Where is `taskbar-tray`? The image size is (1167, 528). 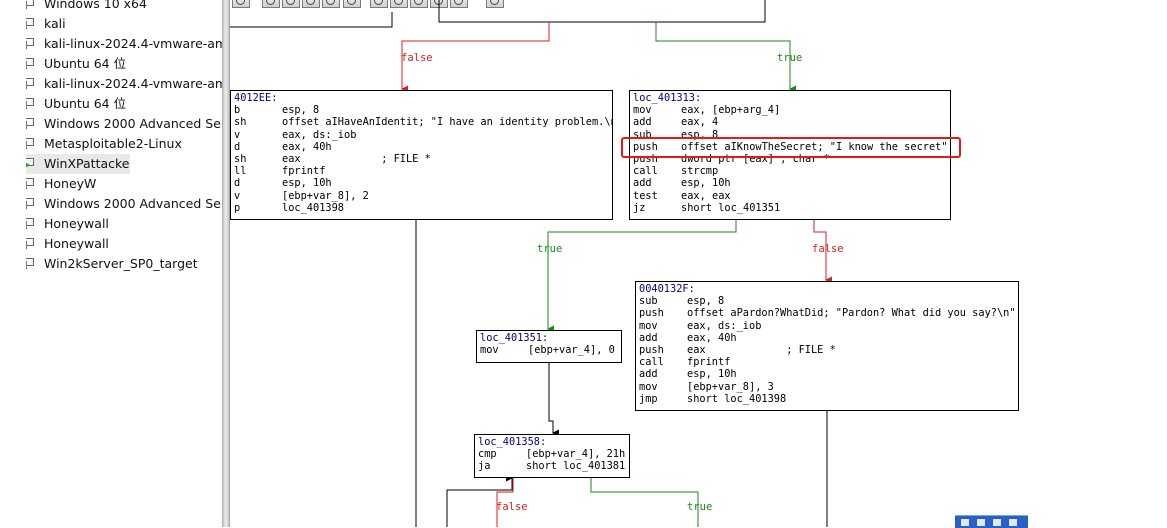
taskbar-tray is located at coordinates (991, 521).